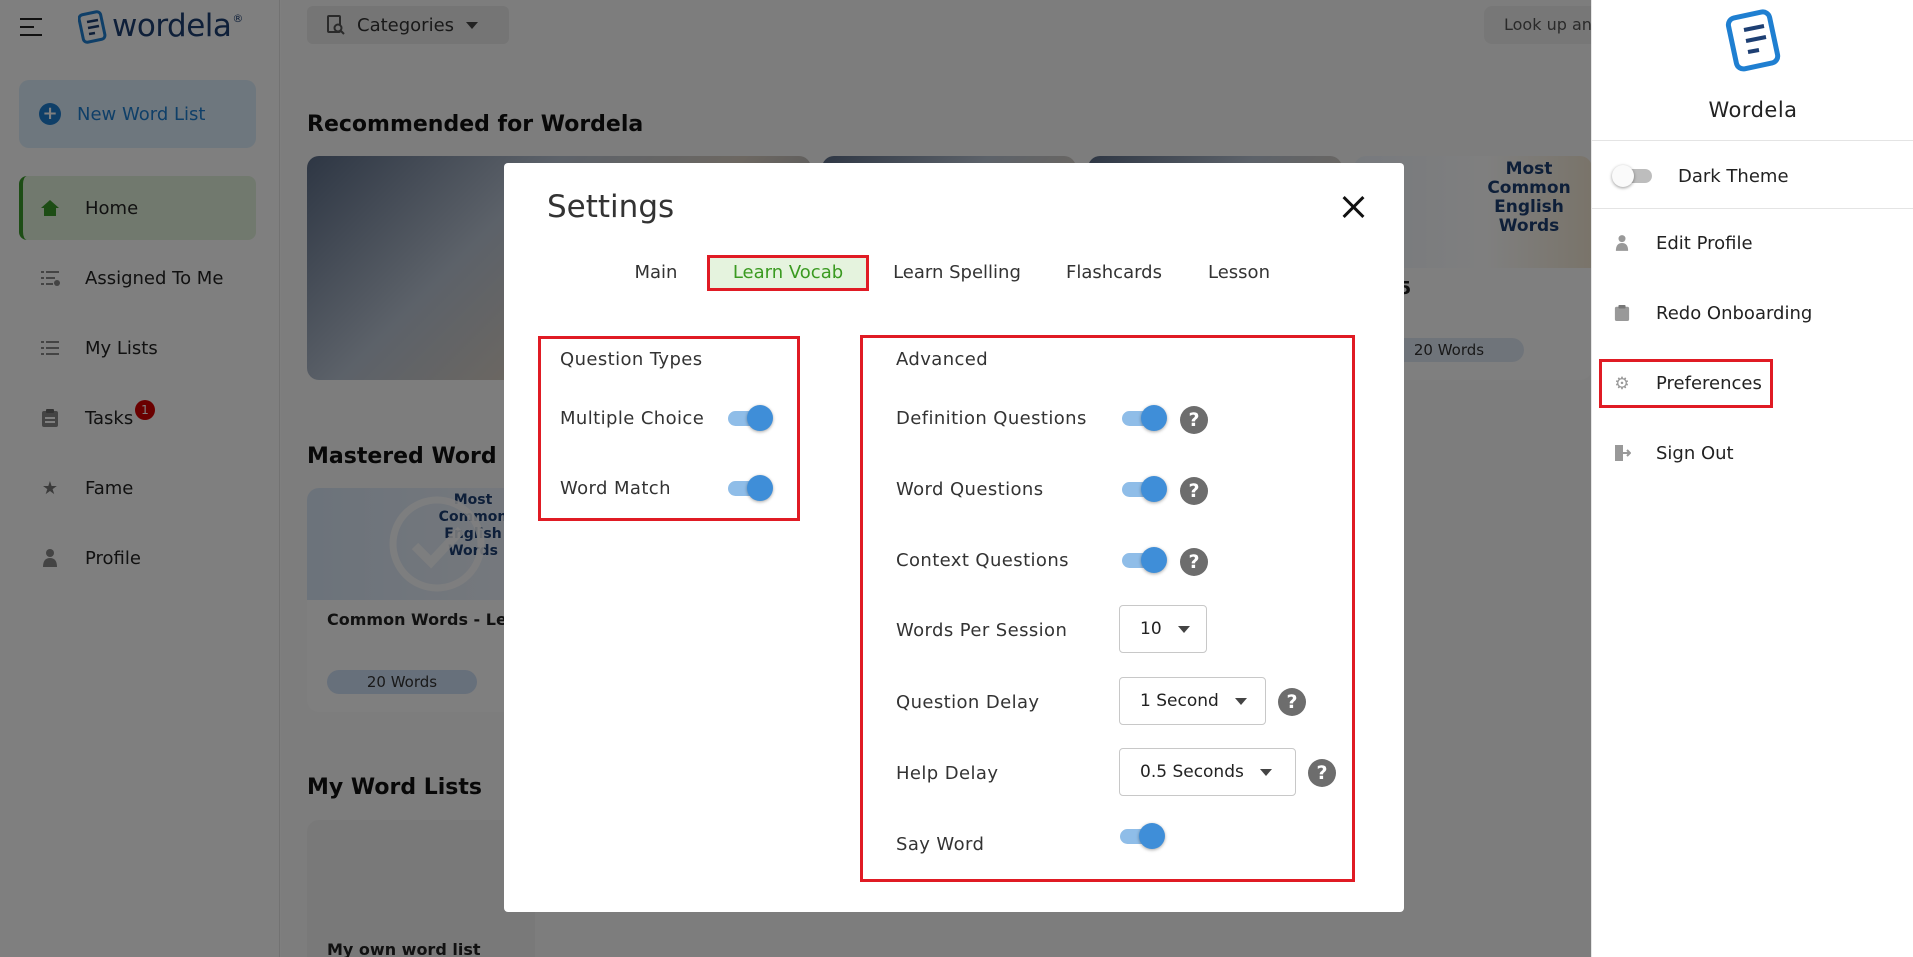 This screenshot has width=1913, height=957. I want to click on multiple-choice-toggle, so click(750, 418).